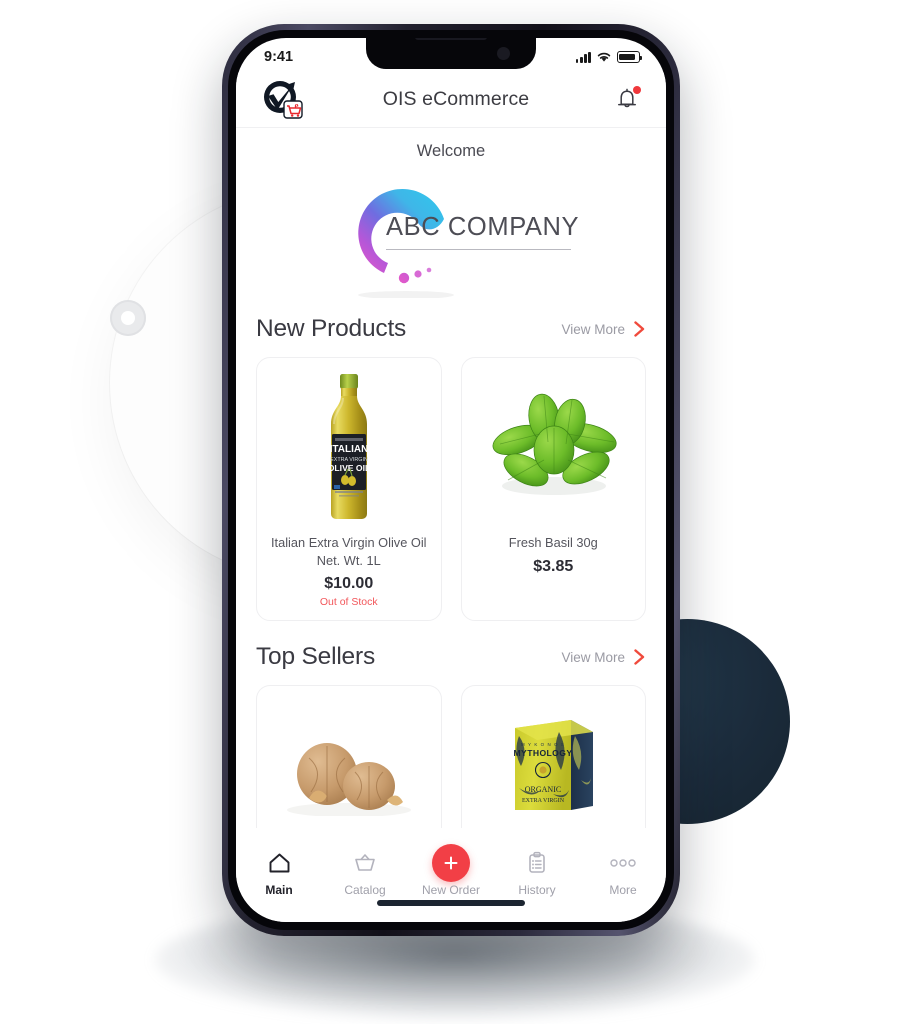 Image resolution: width=903 pixels, height=1024 pixels. Describe the element at coordinates (451, 39) in the screenshot. I see `earpiece-speaker` at that location.